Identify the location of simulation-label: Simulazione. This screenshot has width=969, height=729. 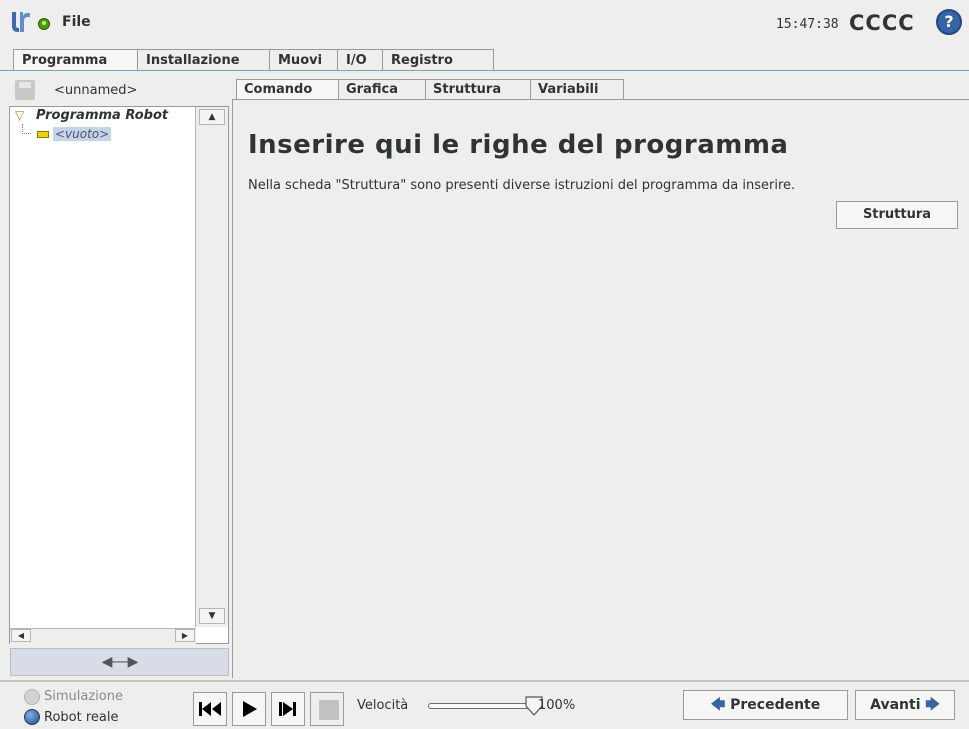
(83, 696).